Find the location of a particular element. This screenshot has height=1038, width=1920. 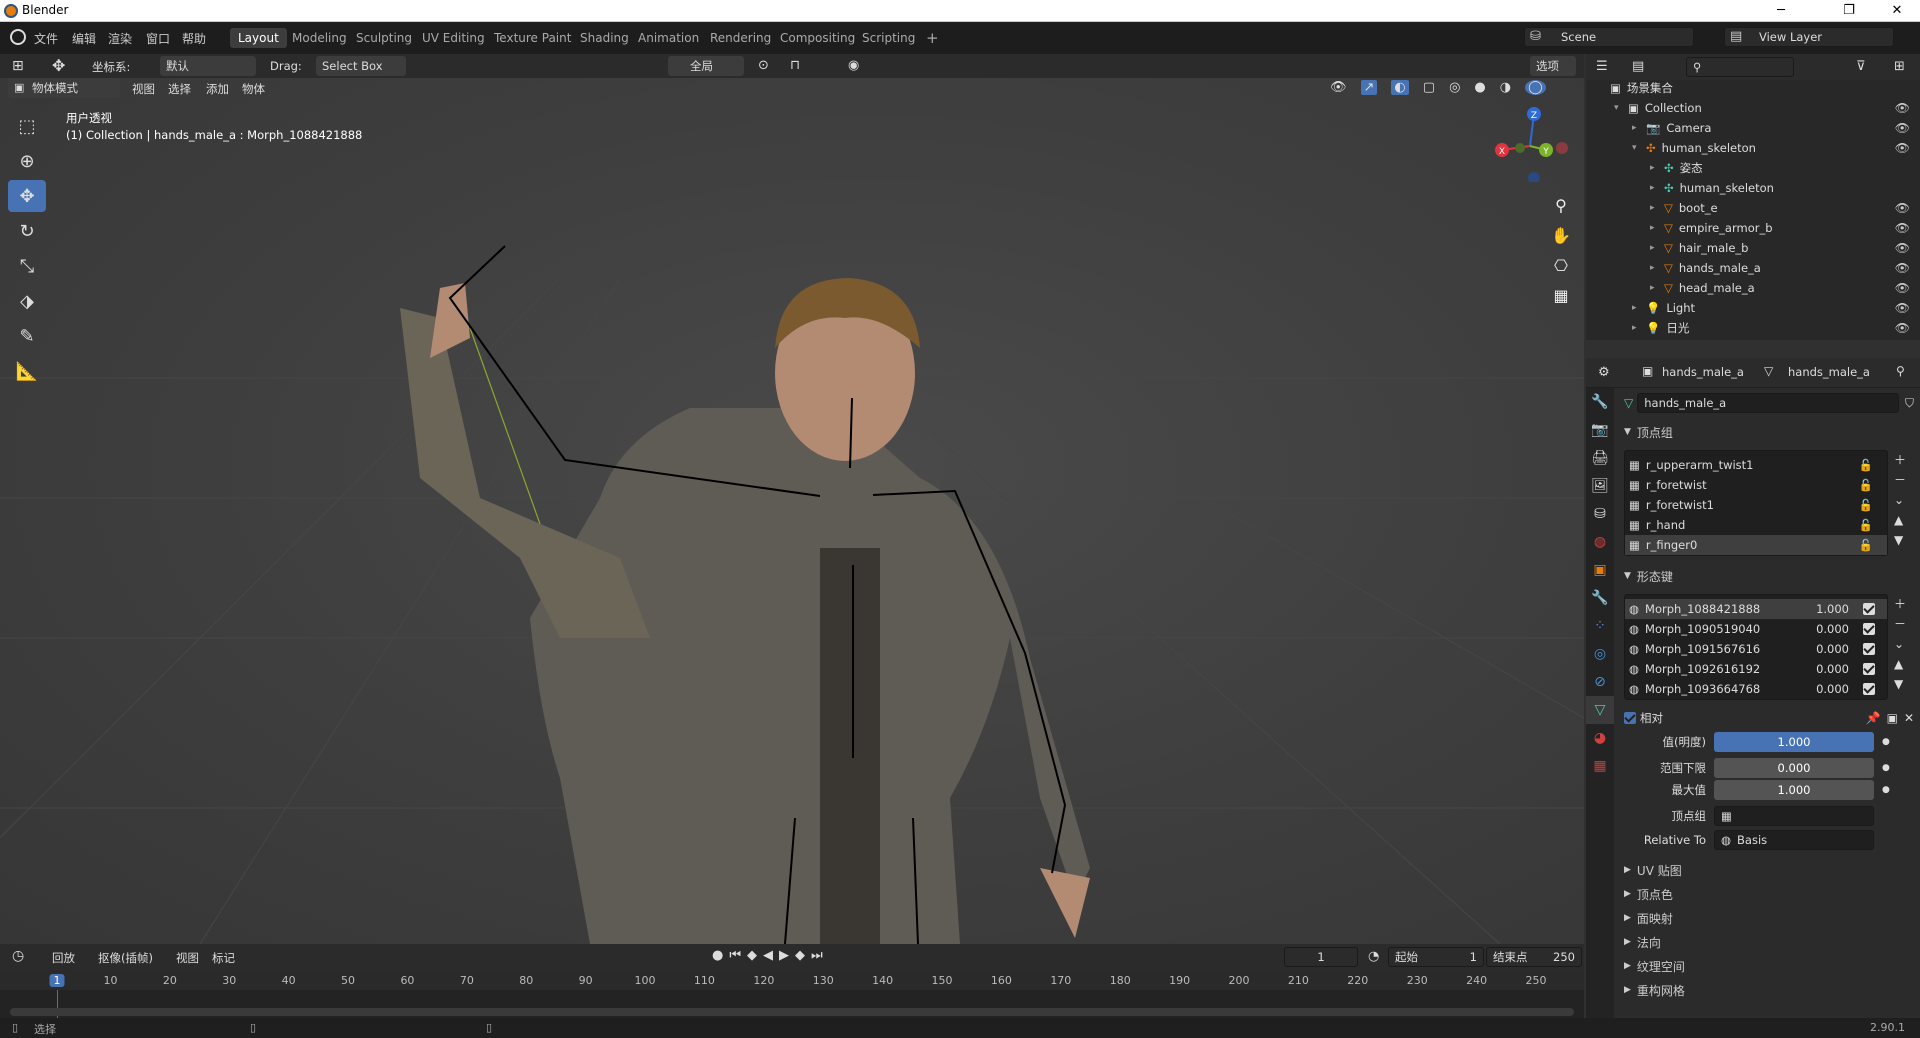

menu-select: 选择 is located at coordinates (179, 89).